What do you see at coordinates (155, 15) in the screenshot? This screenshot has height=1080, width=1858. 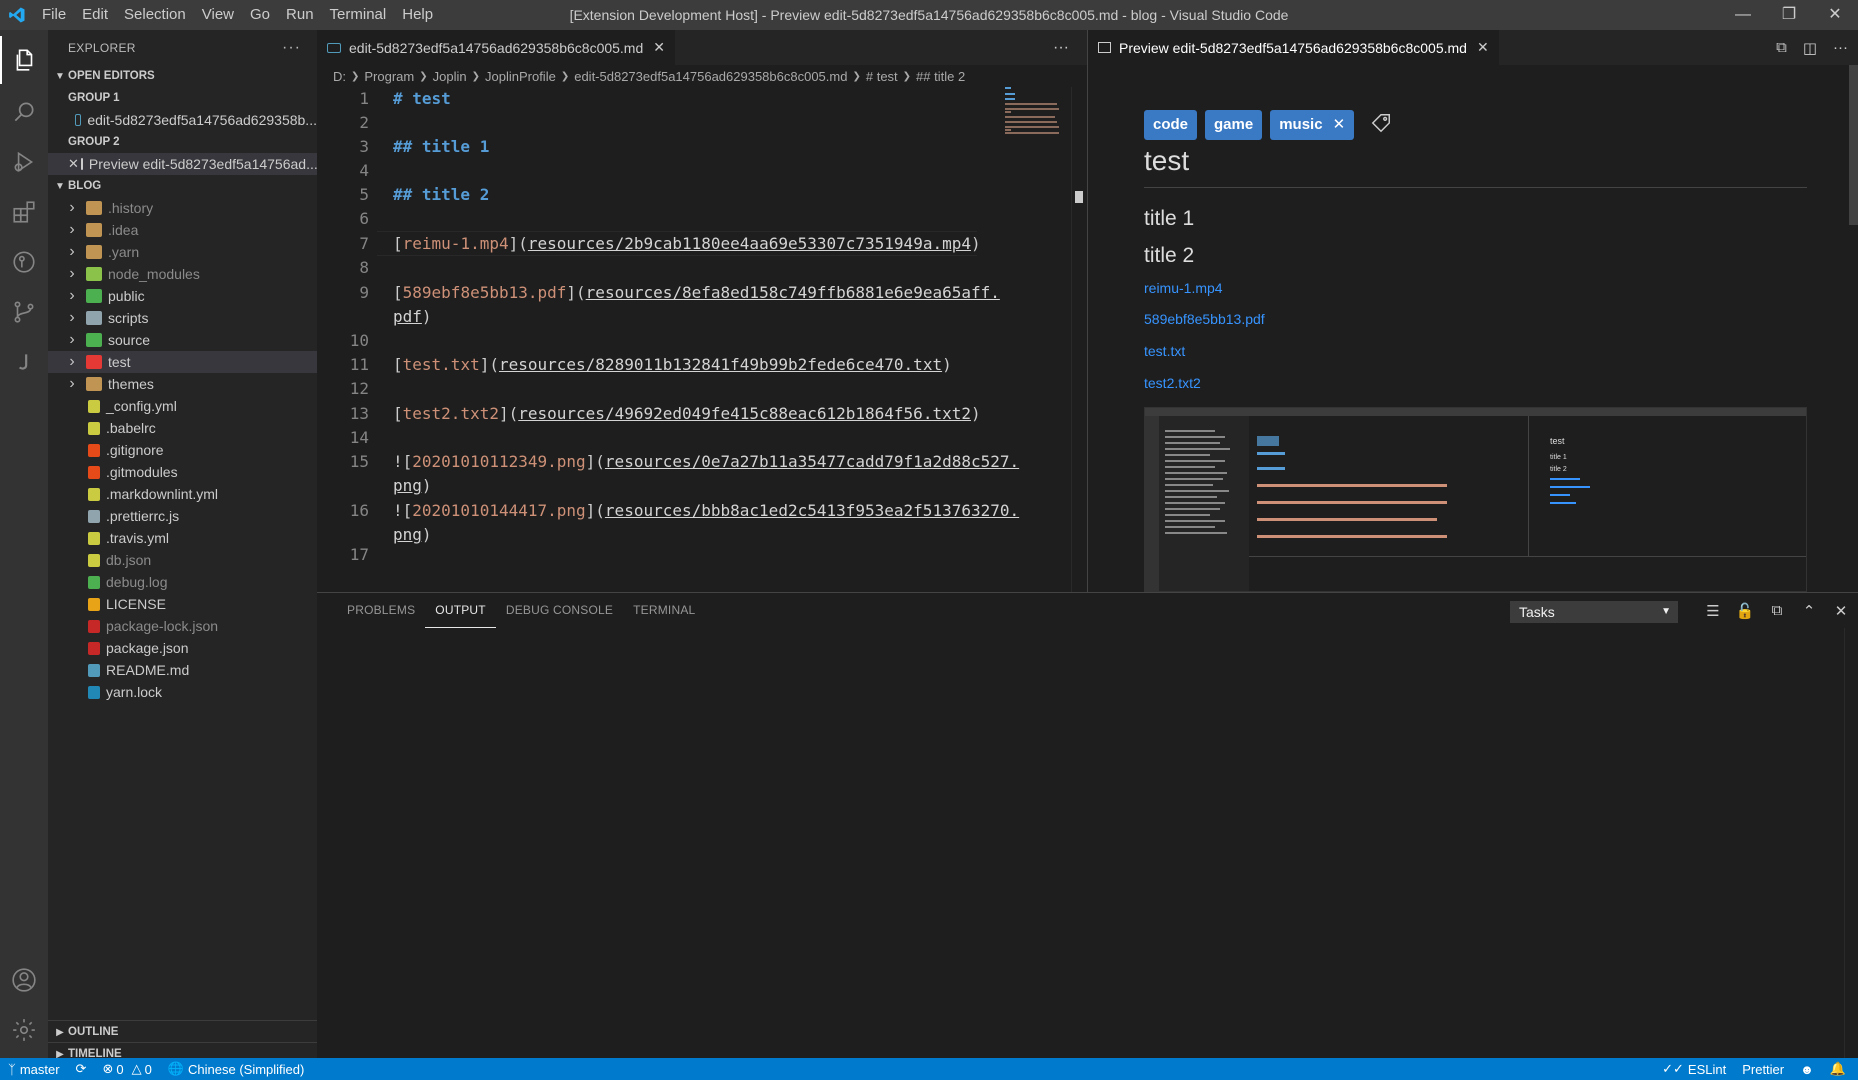 I see `menu-selection: Selection` at bounding box center [155, 15].